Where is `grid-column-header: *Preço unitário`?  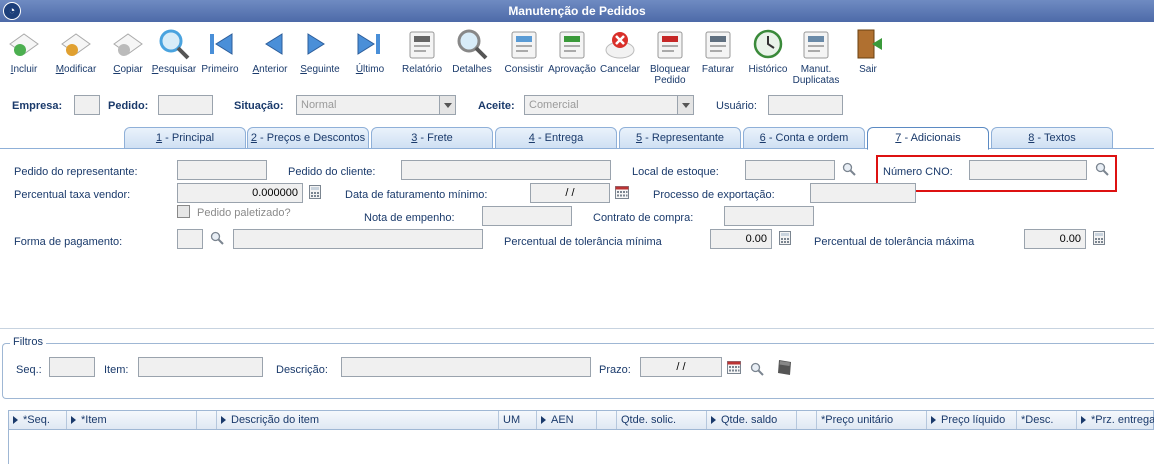
grid-column-header: *Preço unitário is located at coordinates (872, 420).